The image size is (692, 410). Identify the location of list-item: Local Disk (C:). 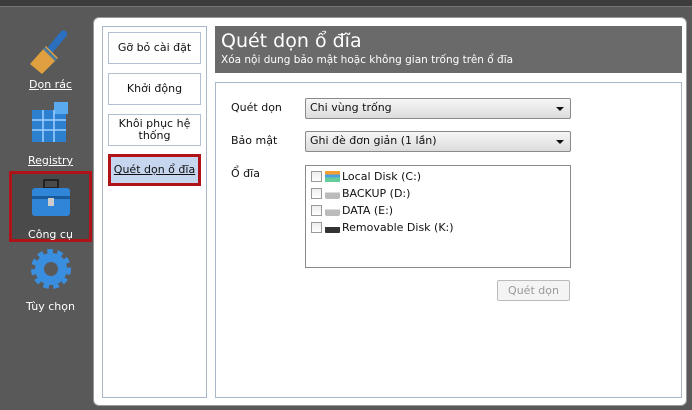
(438, 176).